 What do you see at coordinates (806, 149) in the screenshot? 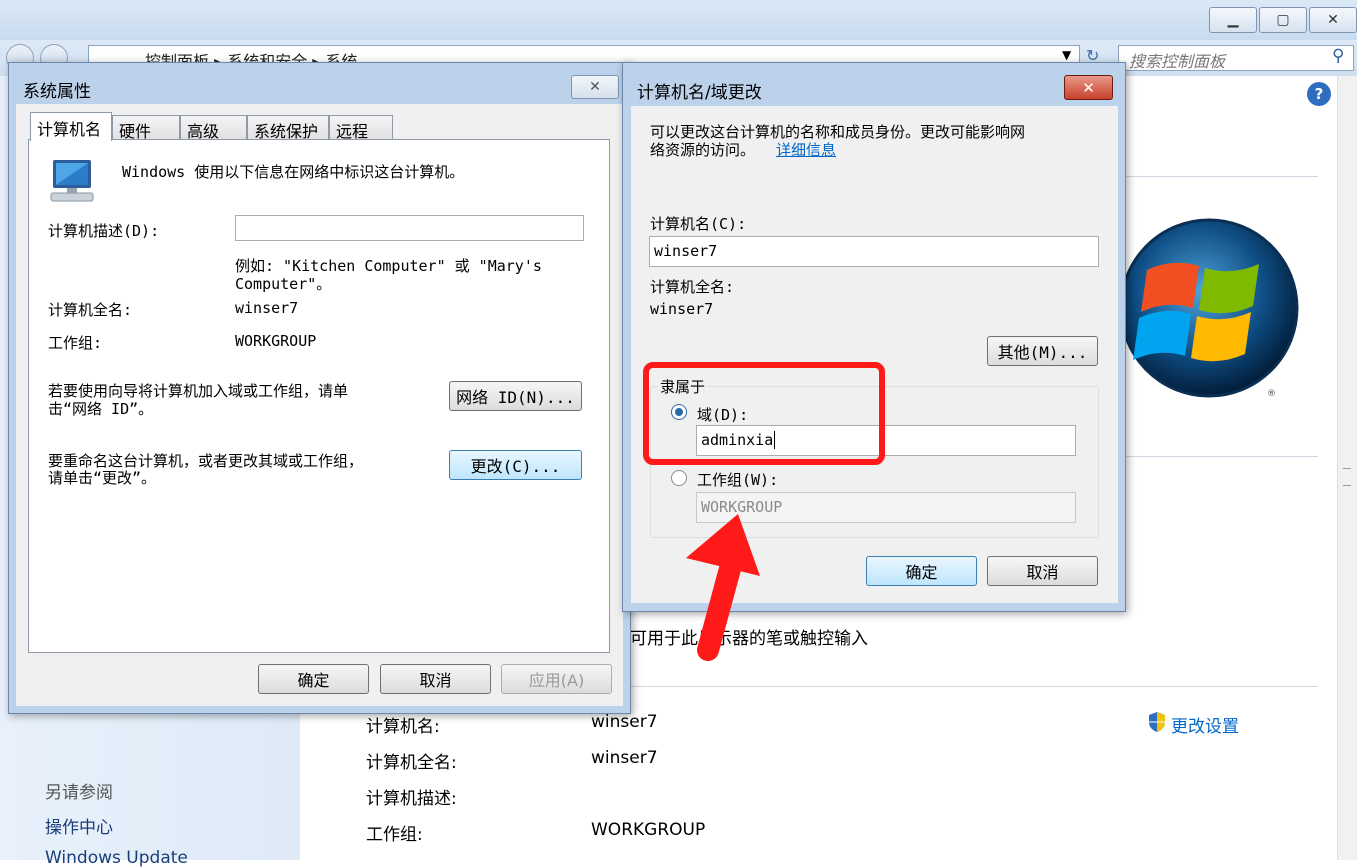
I see `details-link: 详细信息` at bounding box center [806, 149].